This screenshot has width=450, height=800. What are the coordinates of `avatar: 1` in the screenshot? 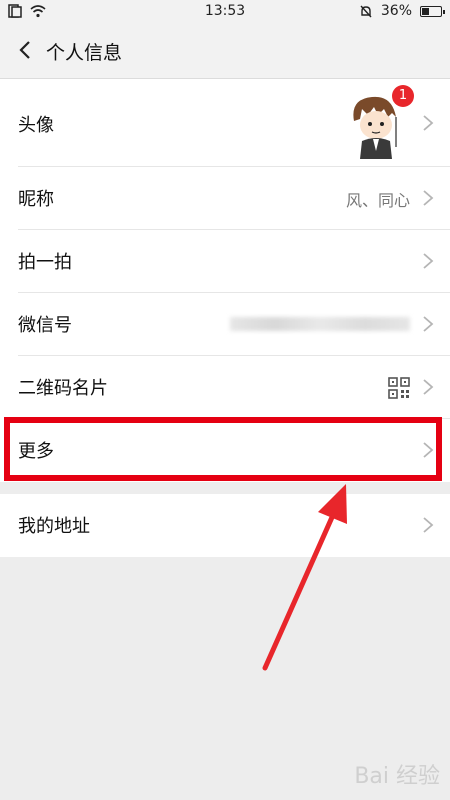 It's located at (377, 122).